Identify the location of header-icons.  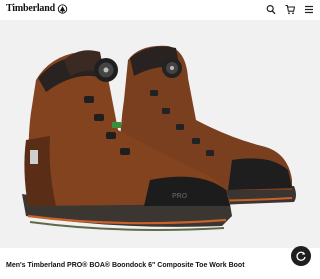
(290, 9).